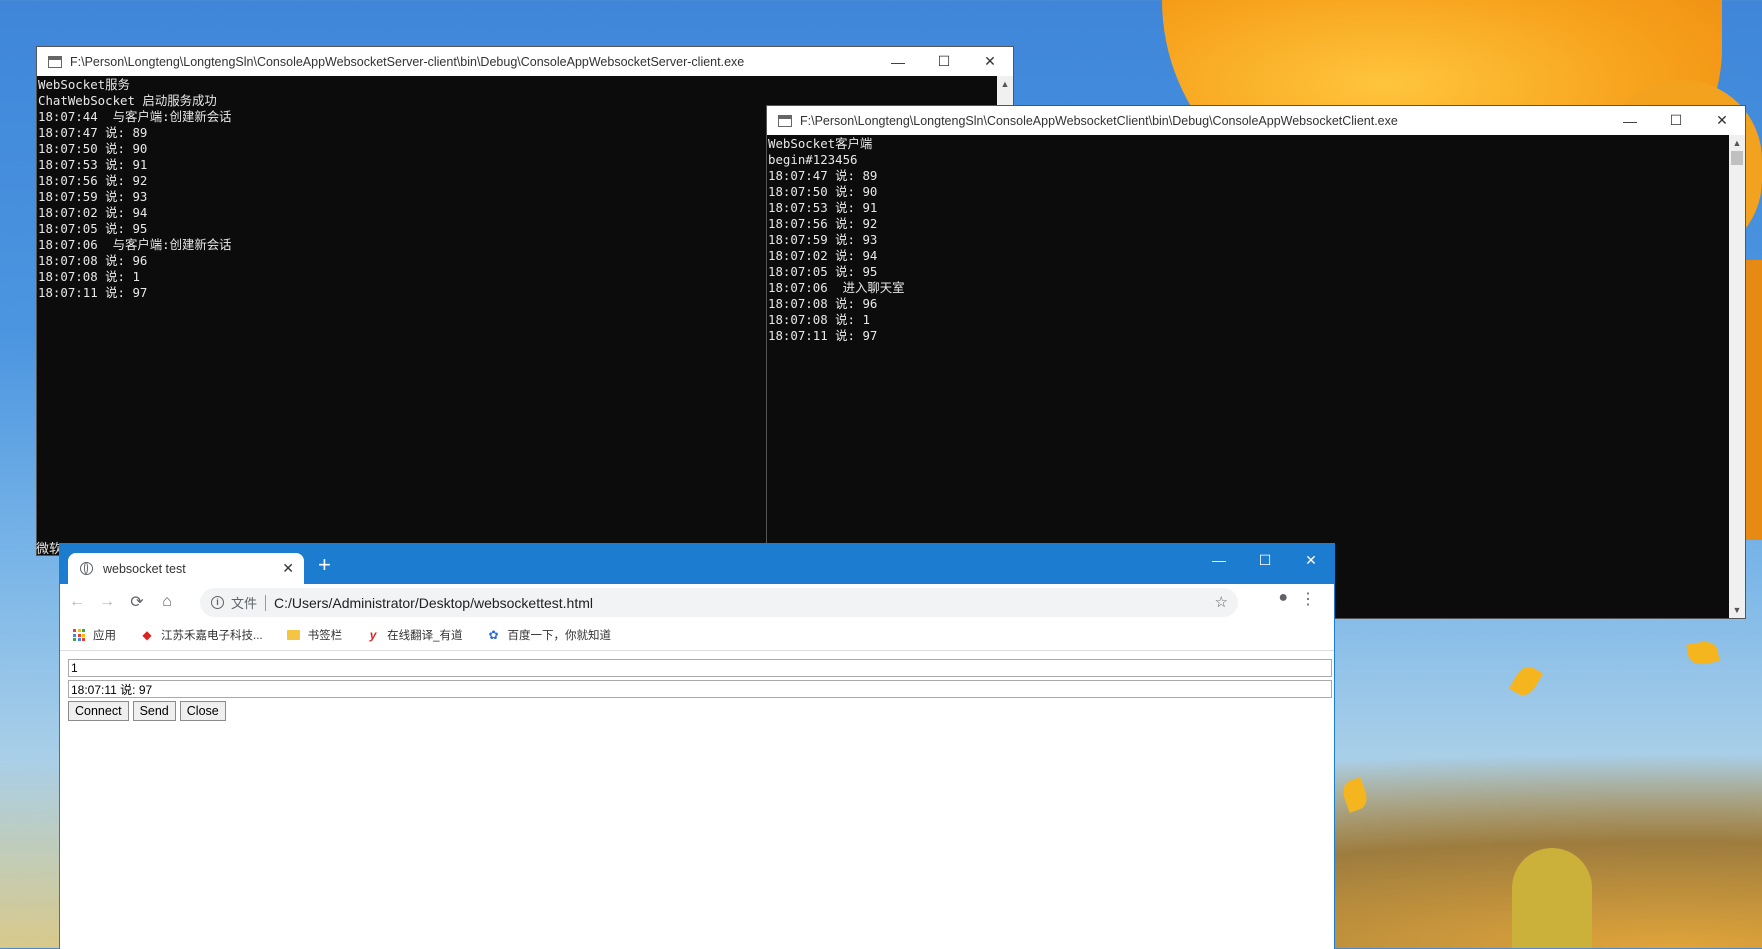 This screenshot has height=949, width=1762. What do you see at coordinates (823, 175) in the screenshot?
I see `console-line: 18:07:47 说: 89` at bounding box center [823, 175].